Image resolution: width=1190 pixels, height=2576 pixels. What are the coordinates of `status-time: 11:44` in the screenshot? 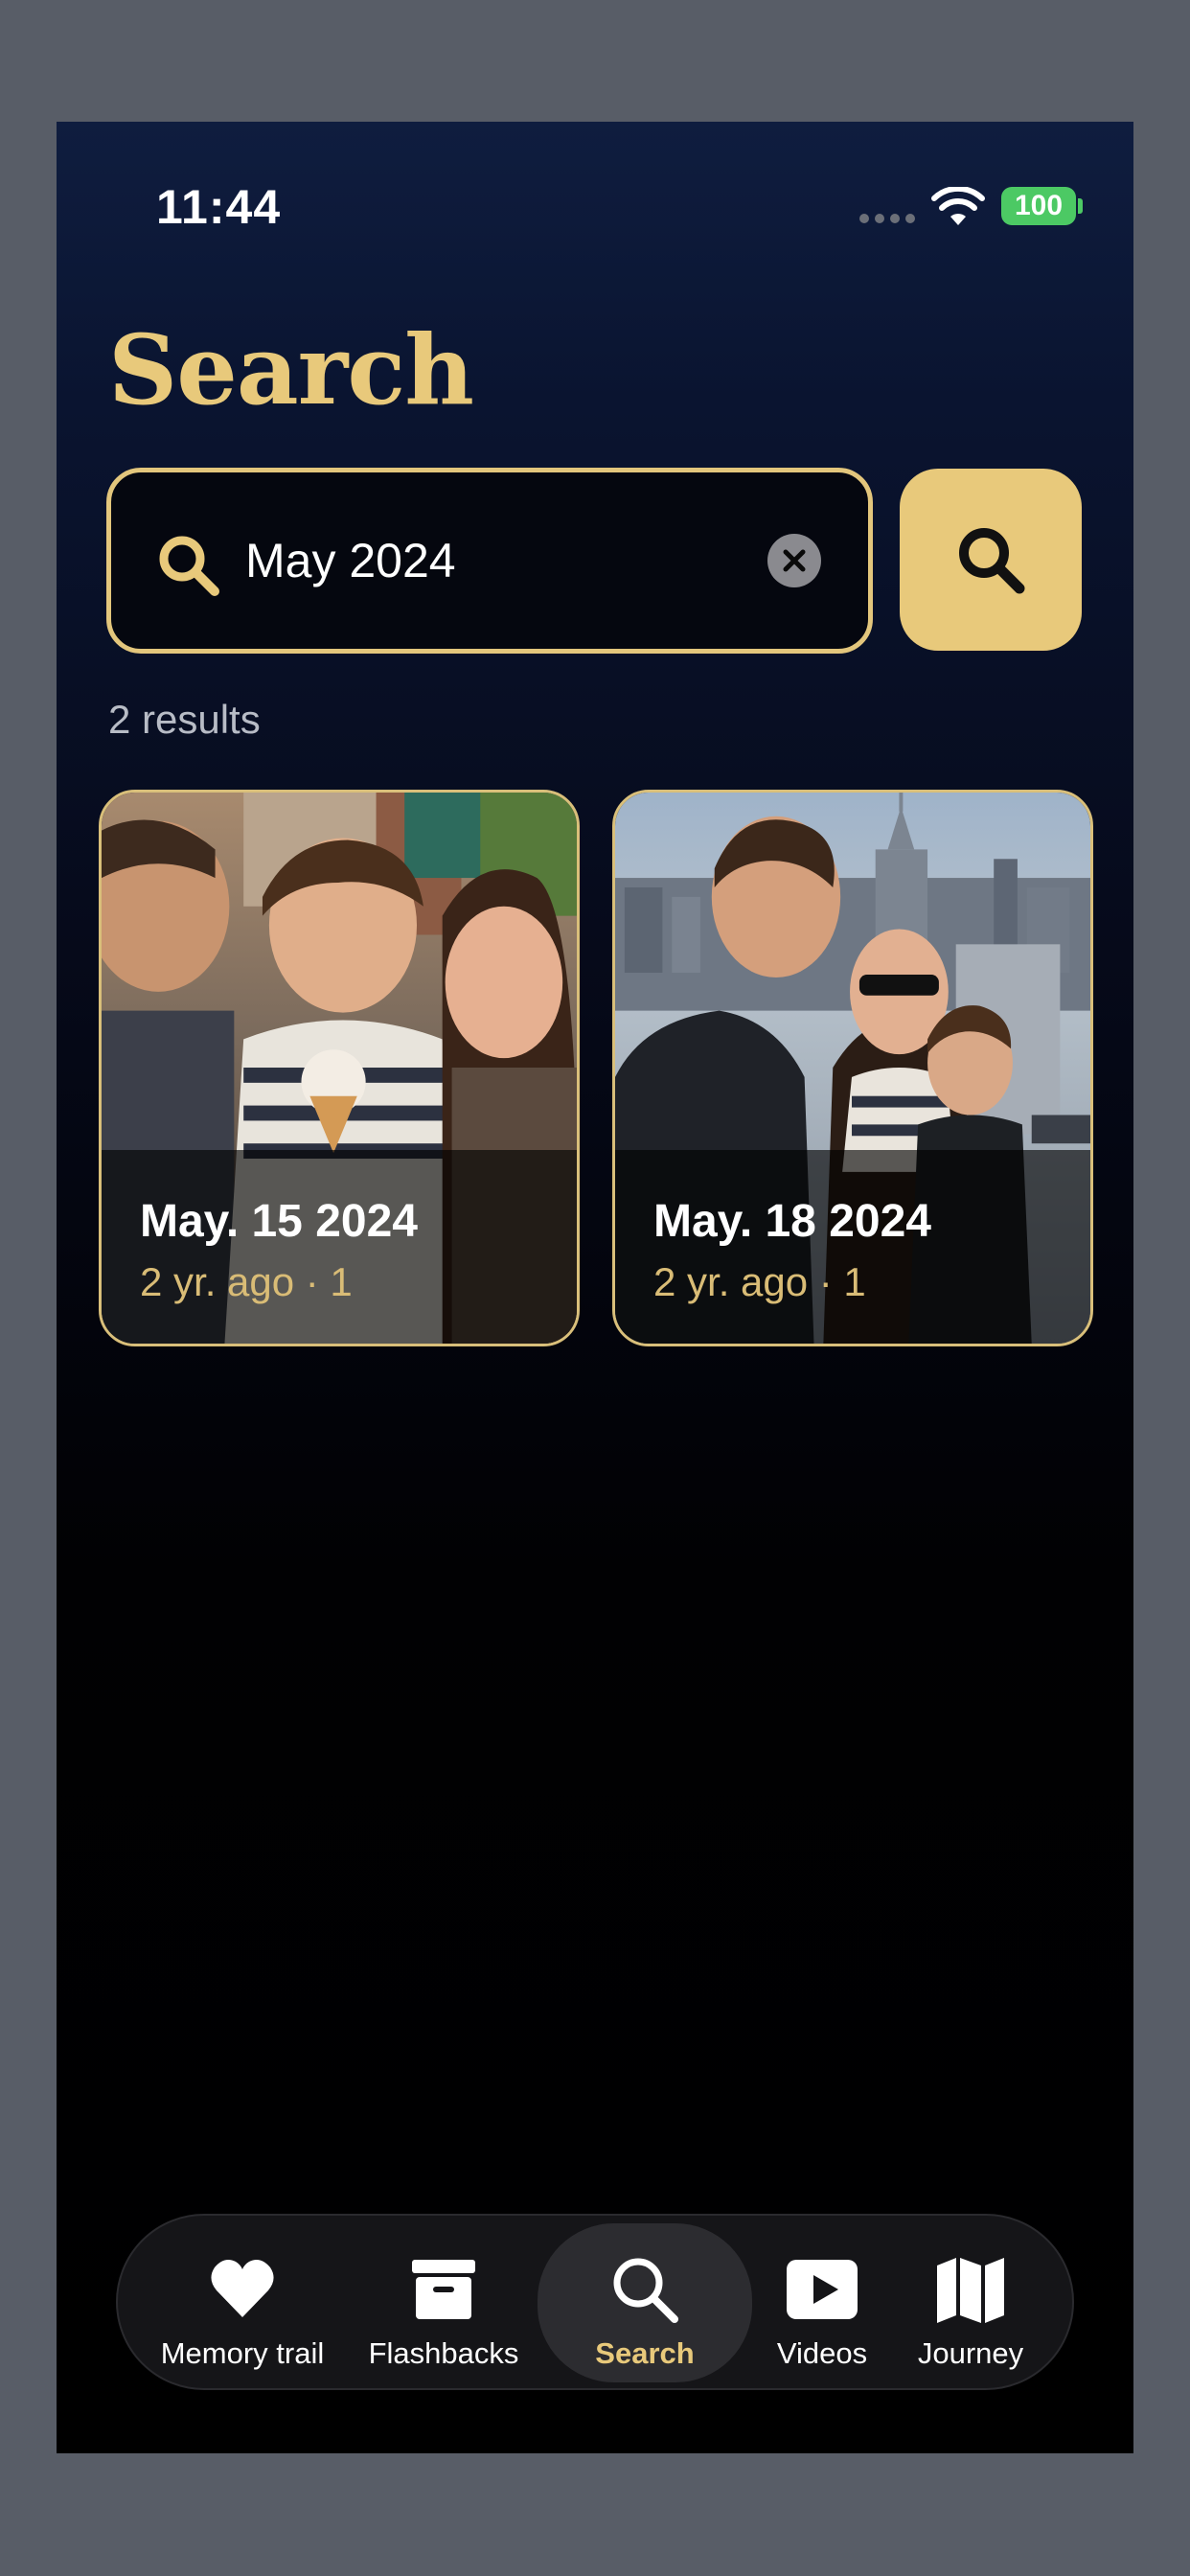 It's located at (219, 207).